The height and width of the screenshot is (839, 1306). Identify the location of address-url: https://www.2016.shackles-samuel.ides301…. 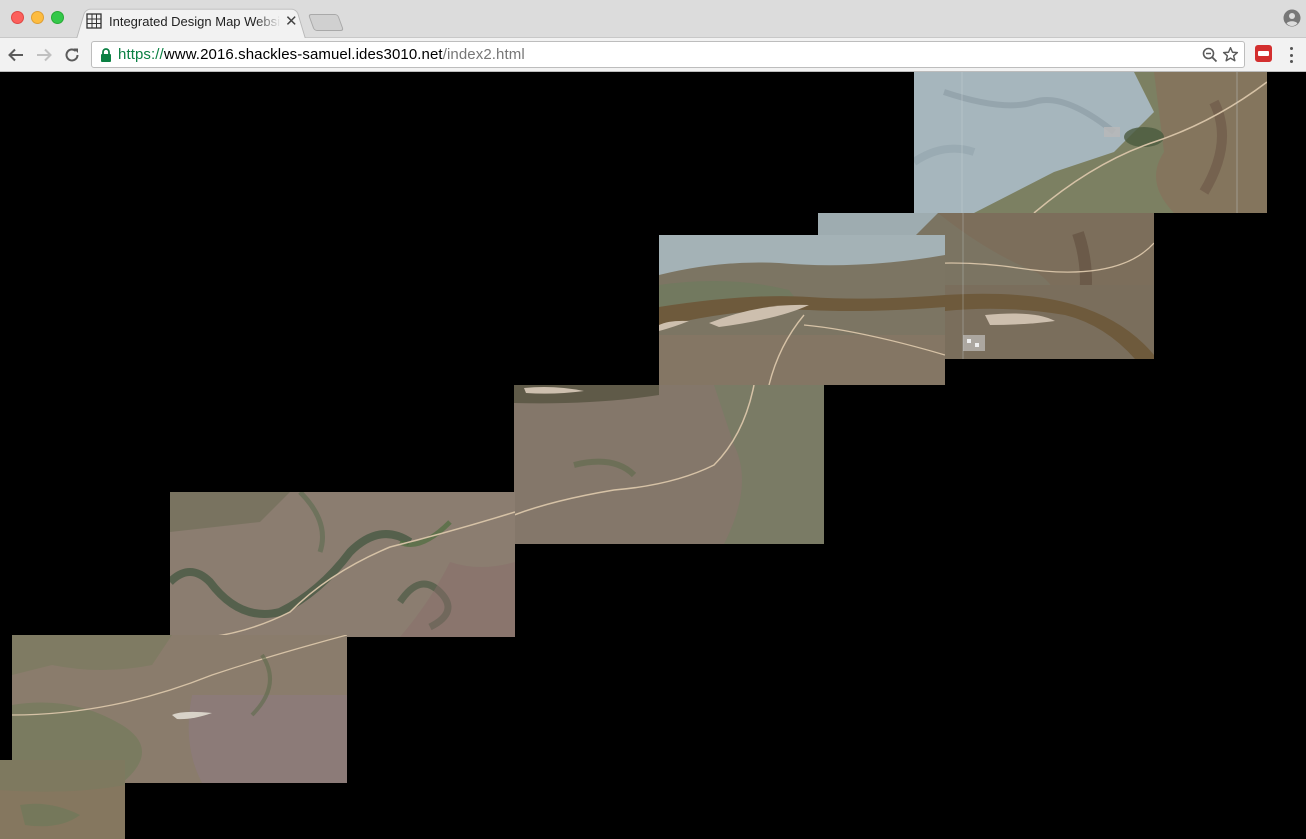
(321, 54).